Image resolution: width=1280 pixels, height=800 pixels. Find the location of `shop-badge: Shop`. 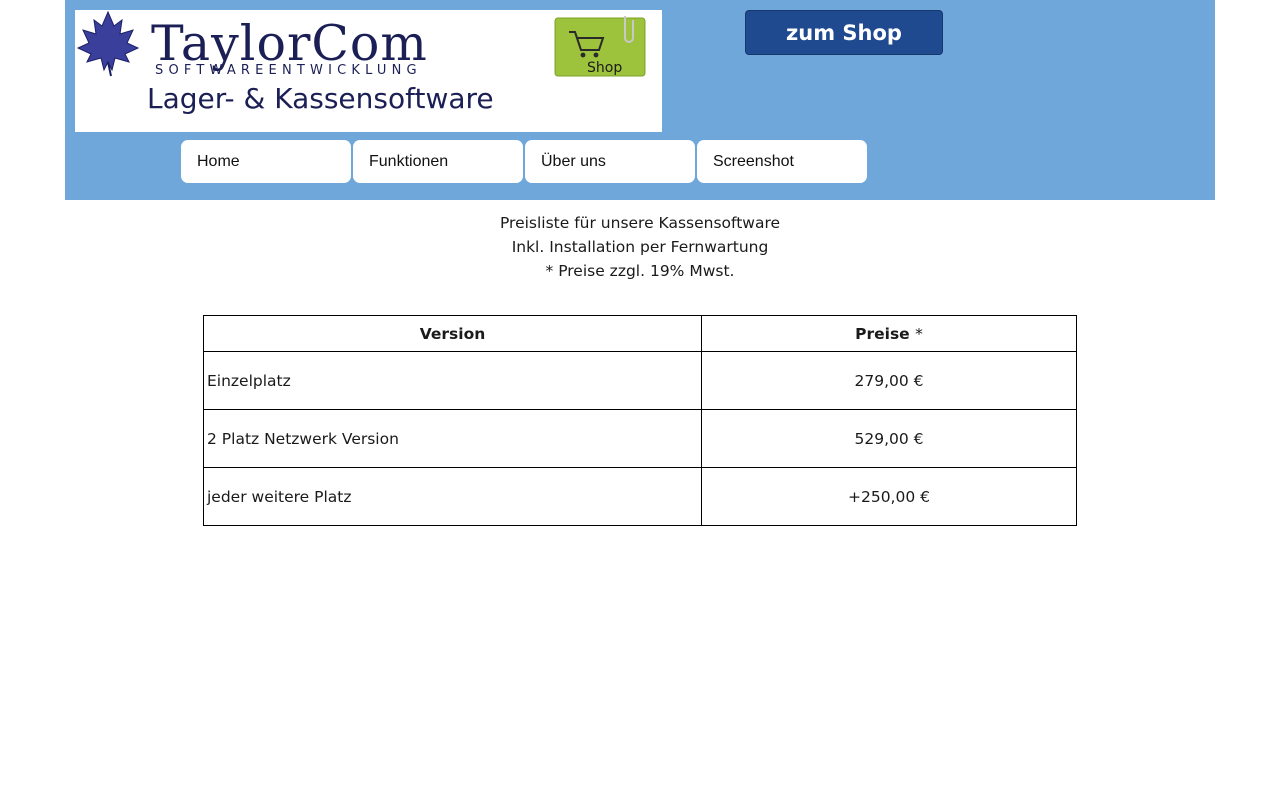

shop-badge: Shop is located at coordinates (600, 46).